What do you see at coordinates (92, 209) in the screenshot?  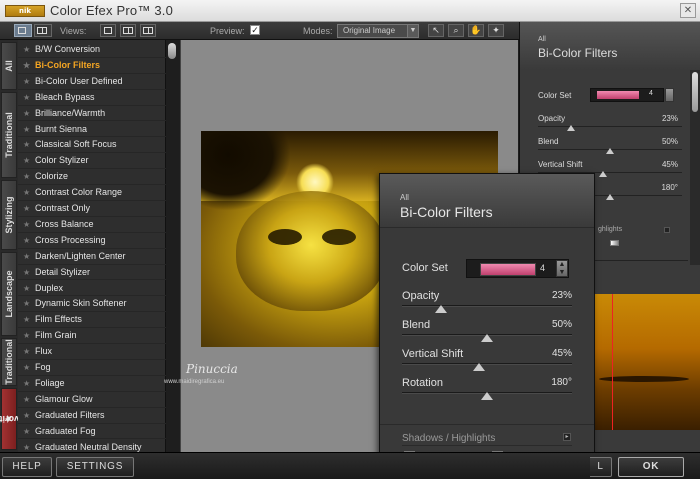 I see `filter-item: ★ Contrast Only` at bounding box center [92, 209].